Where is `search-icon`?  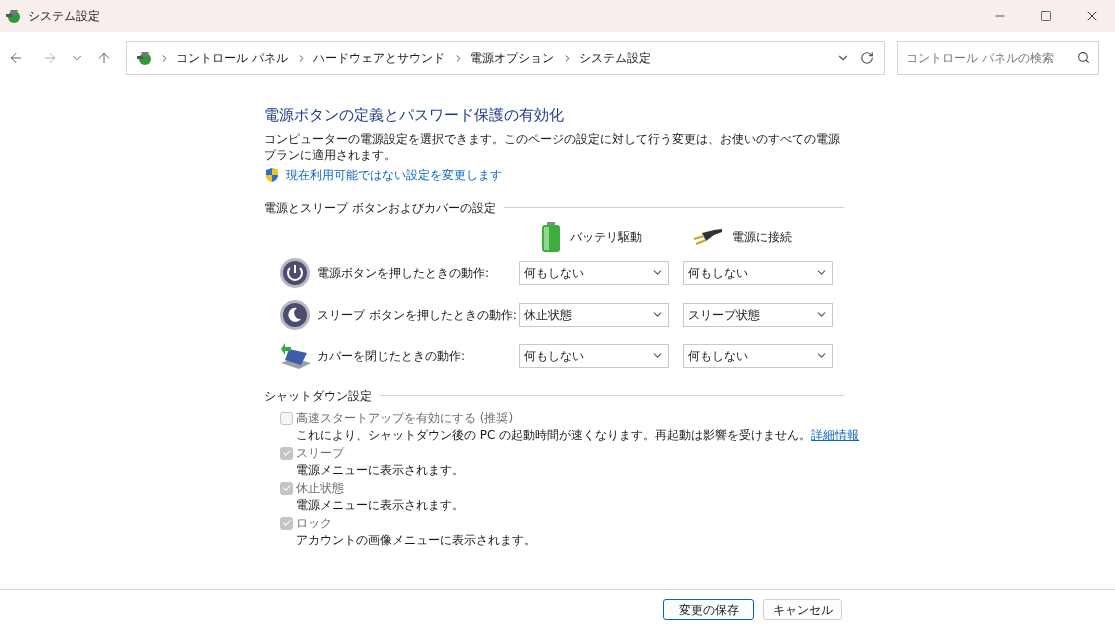
search-icon is located at coordinates (1083, 57).